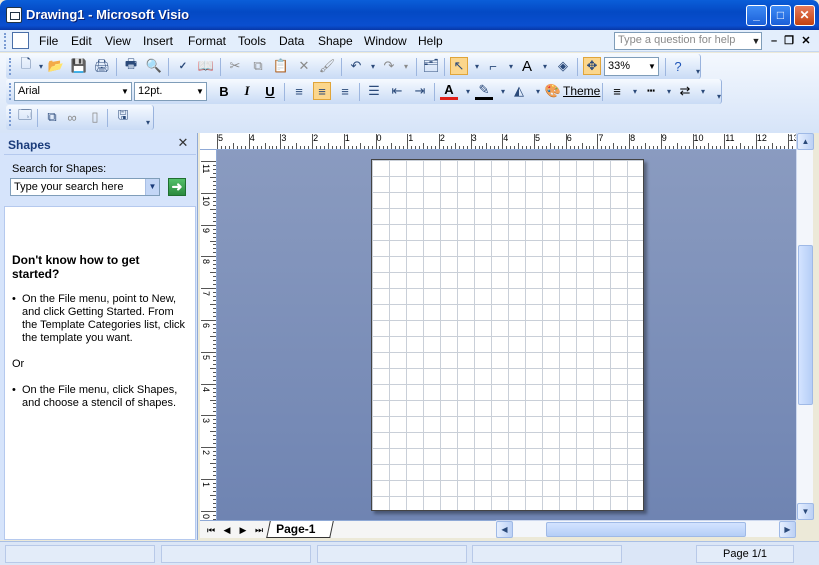  I want to click on shapes-window-icon: 🗂, so click(431, 66).